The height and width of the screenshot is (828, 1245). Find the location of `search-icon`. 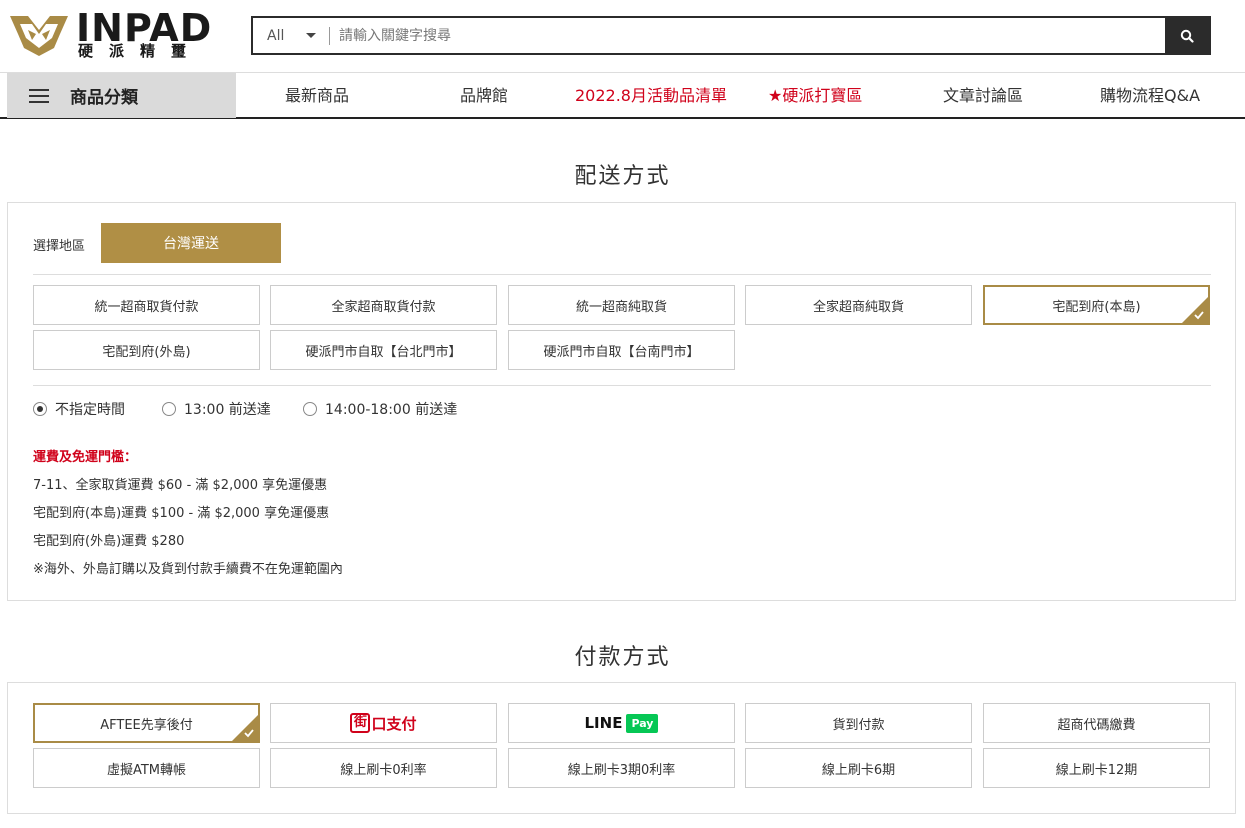

search-icon is located at coordinates (1187, 36).